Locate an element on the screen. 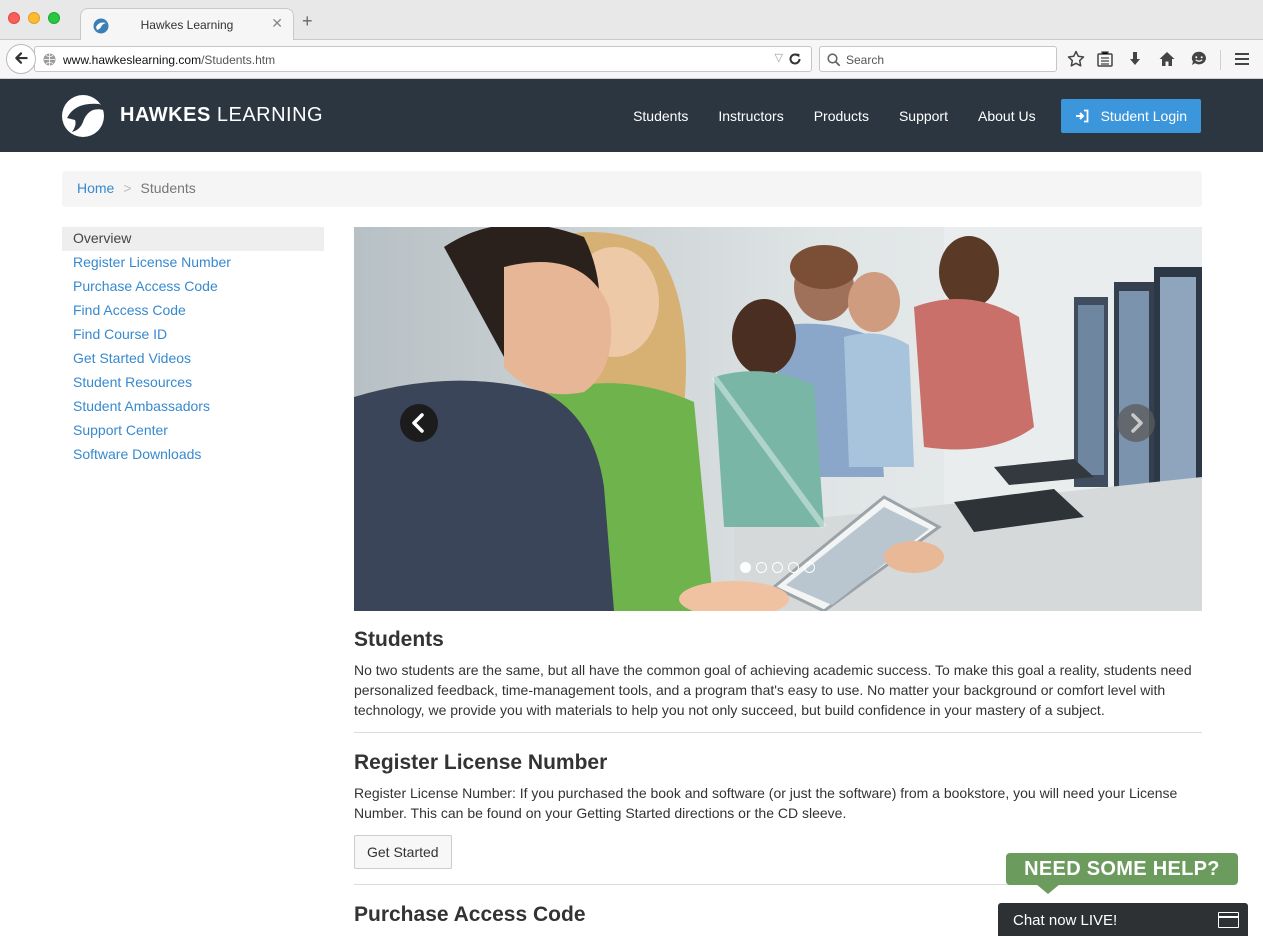  toolbar-divider is located at coordinates (1220, 60).